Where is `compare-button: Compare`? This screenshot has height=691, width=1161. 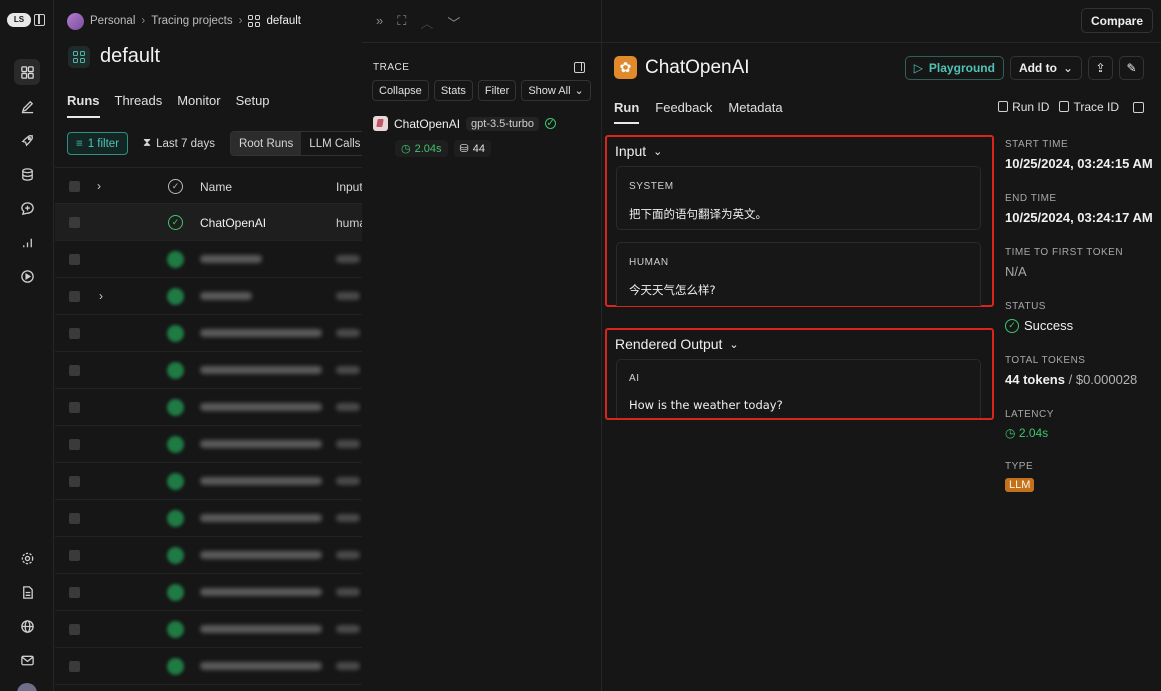 compare-button: Compare is located at coordinates (1116, 20).